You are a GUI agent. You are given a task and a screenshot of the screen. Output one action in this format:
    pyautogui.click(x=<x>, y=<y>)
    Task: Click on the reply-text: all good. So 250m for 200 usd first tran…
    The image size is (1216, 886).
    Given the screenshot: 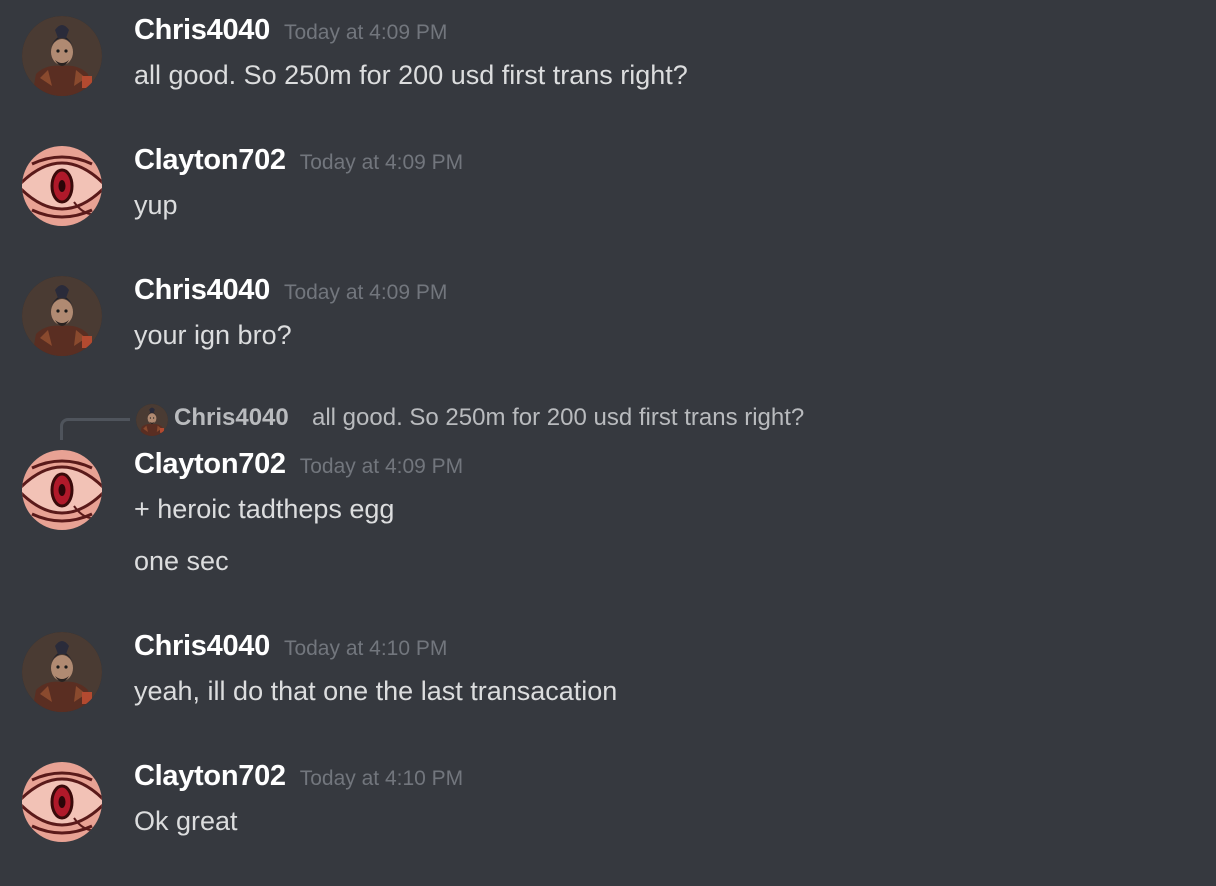 What is the action you would take?
    pyautogui.click(x=558, y=418)
    